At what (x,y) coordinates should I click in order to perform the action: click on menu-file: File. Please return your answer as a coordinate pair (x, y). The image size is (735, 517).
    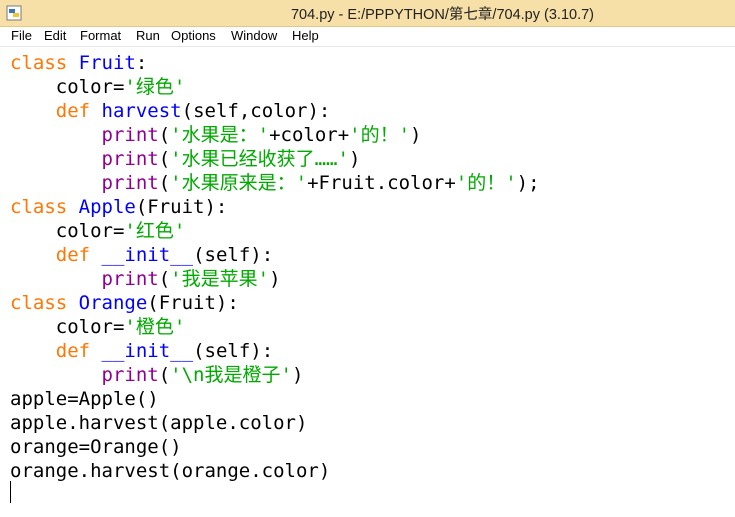
    Looking at the image, I should click on (21, 35).